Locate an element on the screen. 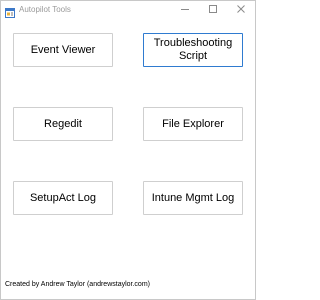 This screenshot has width=320, height=300. close-button is located at coordinates (241, 10).